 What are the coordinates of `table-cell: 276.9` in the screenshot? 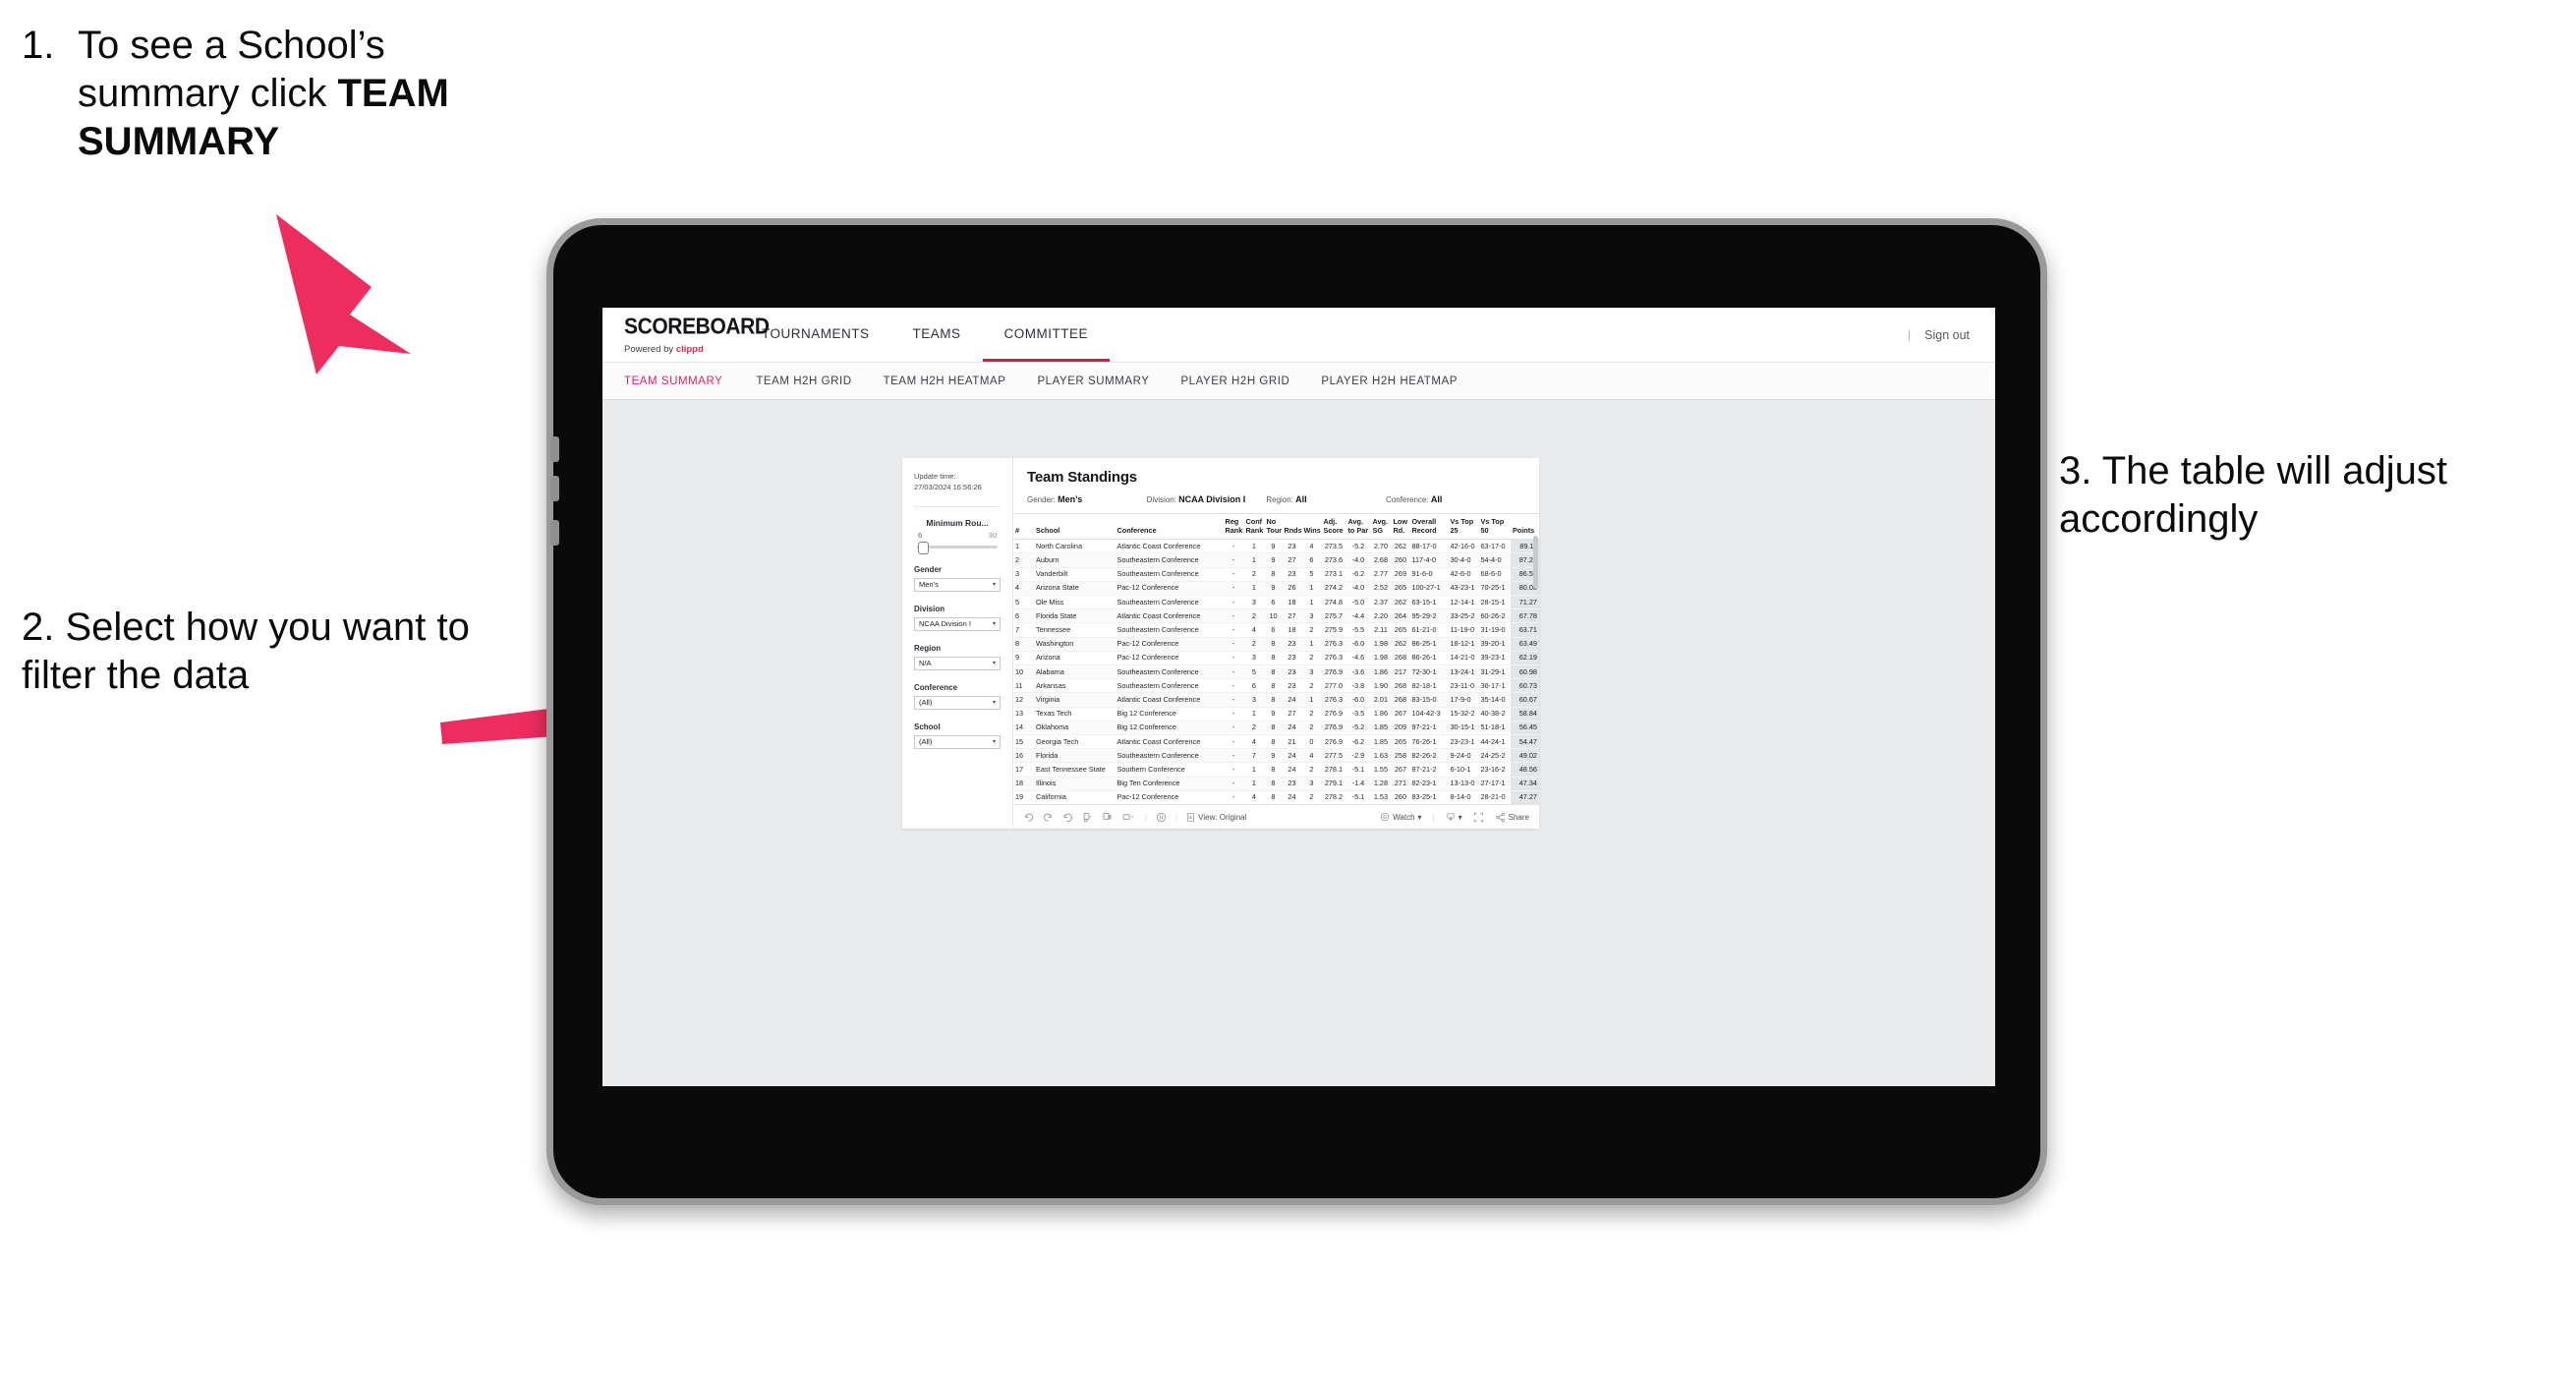 It's located at (1333, 672).